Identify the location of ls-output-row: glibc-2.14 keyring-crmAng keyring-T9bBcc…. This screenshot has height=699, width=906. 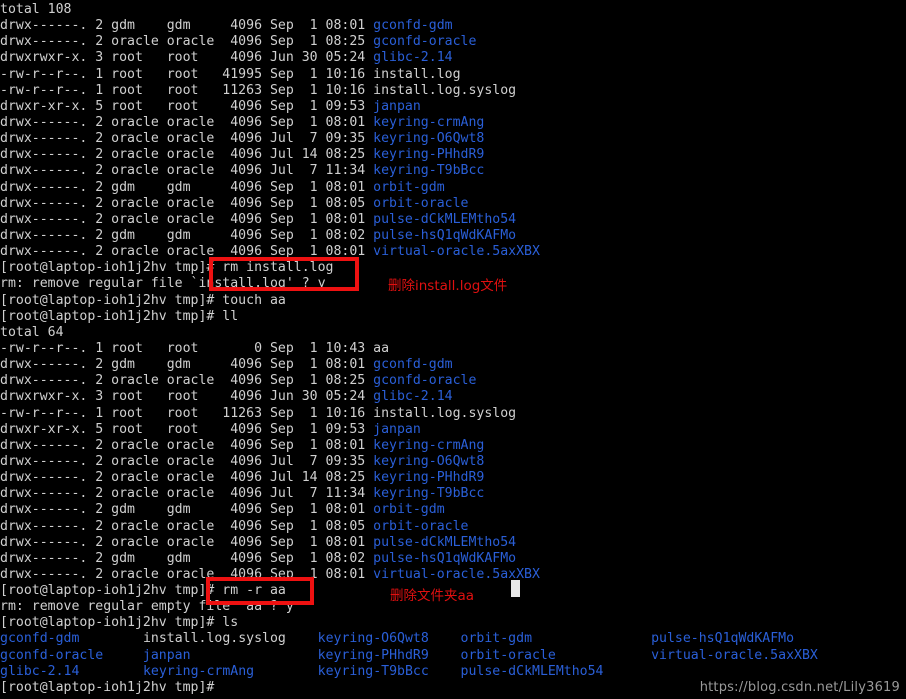
(453, 672).